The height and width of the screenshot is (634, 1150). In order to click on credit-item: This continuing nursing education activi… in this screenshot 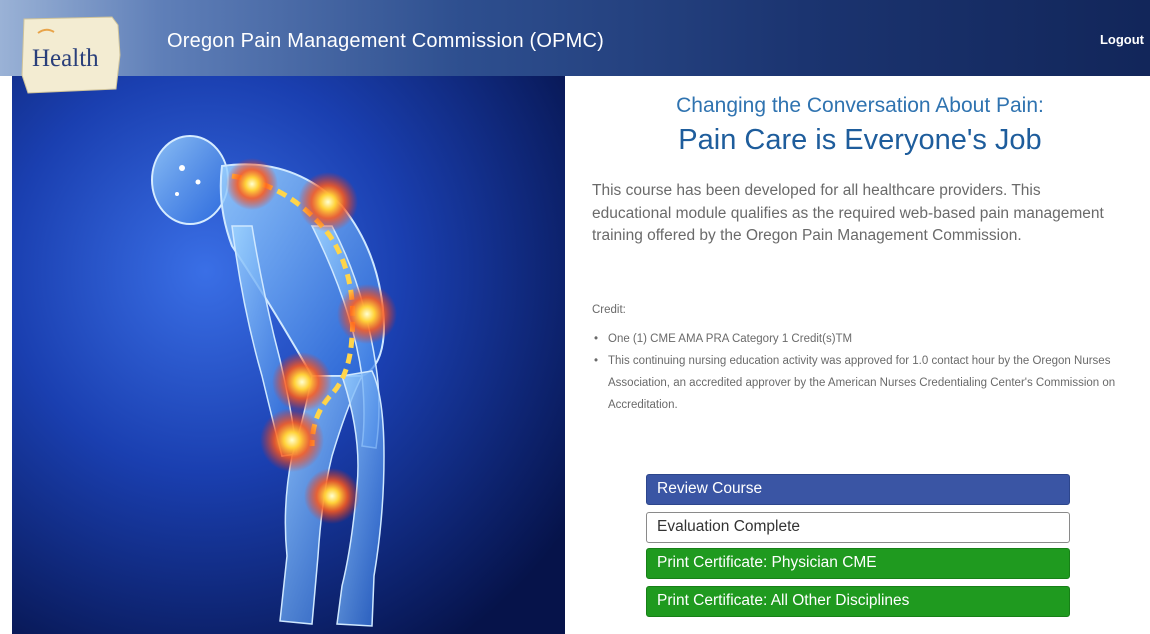, I will do `click(857, 383)`.